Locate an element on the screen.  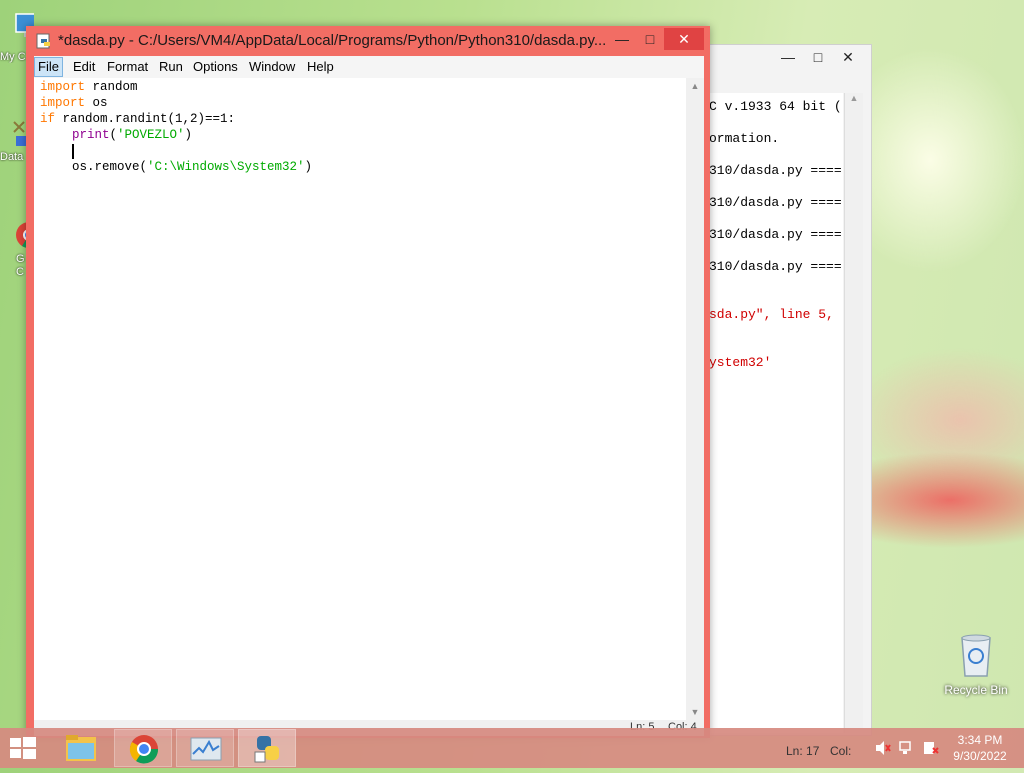
menu-options: Options is located at coordinates (215, 67).